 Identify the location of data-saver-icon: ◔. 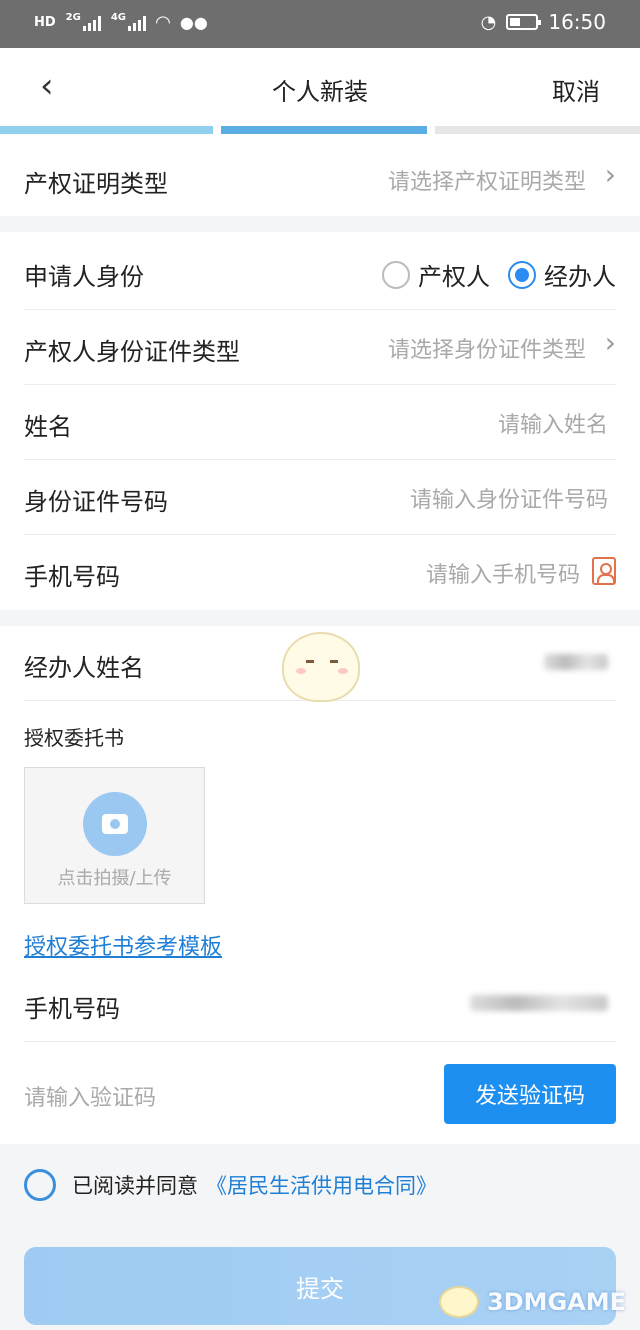
(488, 22).